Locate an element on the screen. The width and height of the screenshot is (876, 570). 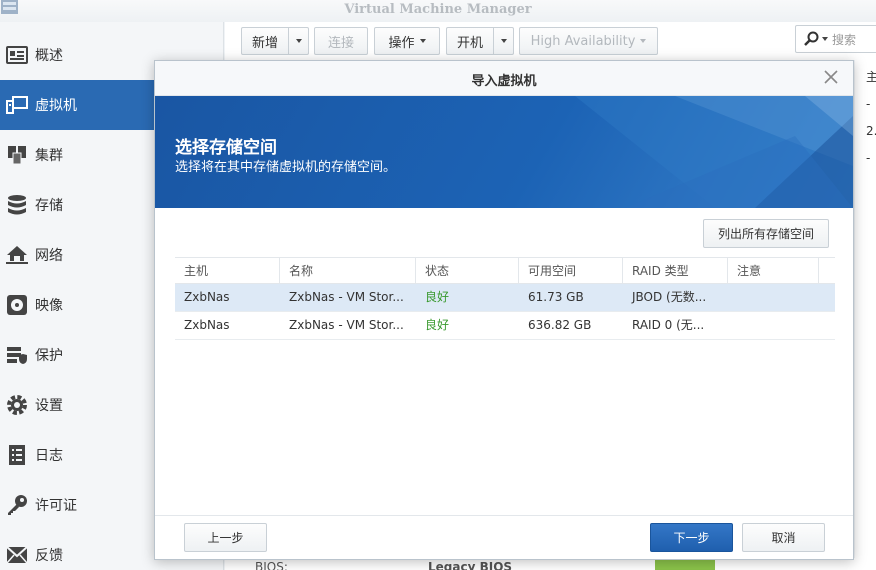
new-dropdown-button is located at coordinates (298, 41).